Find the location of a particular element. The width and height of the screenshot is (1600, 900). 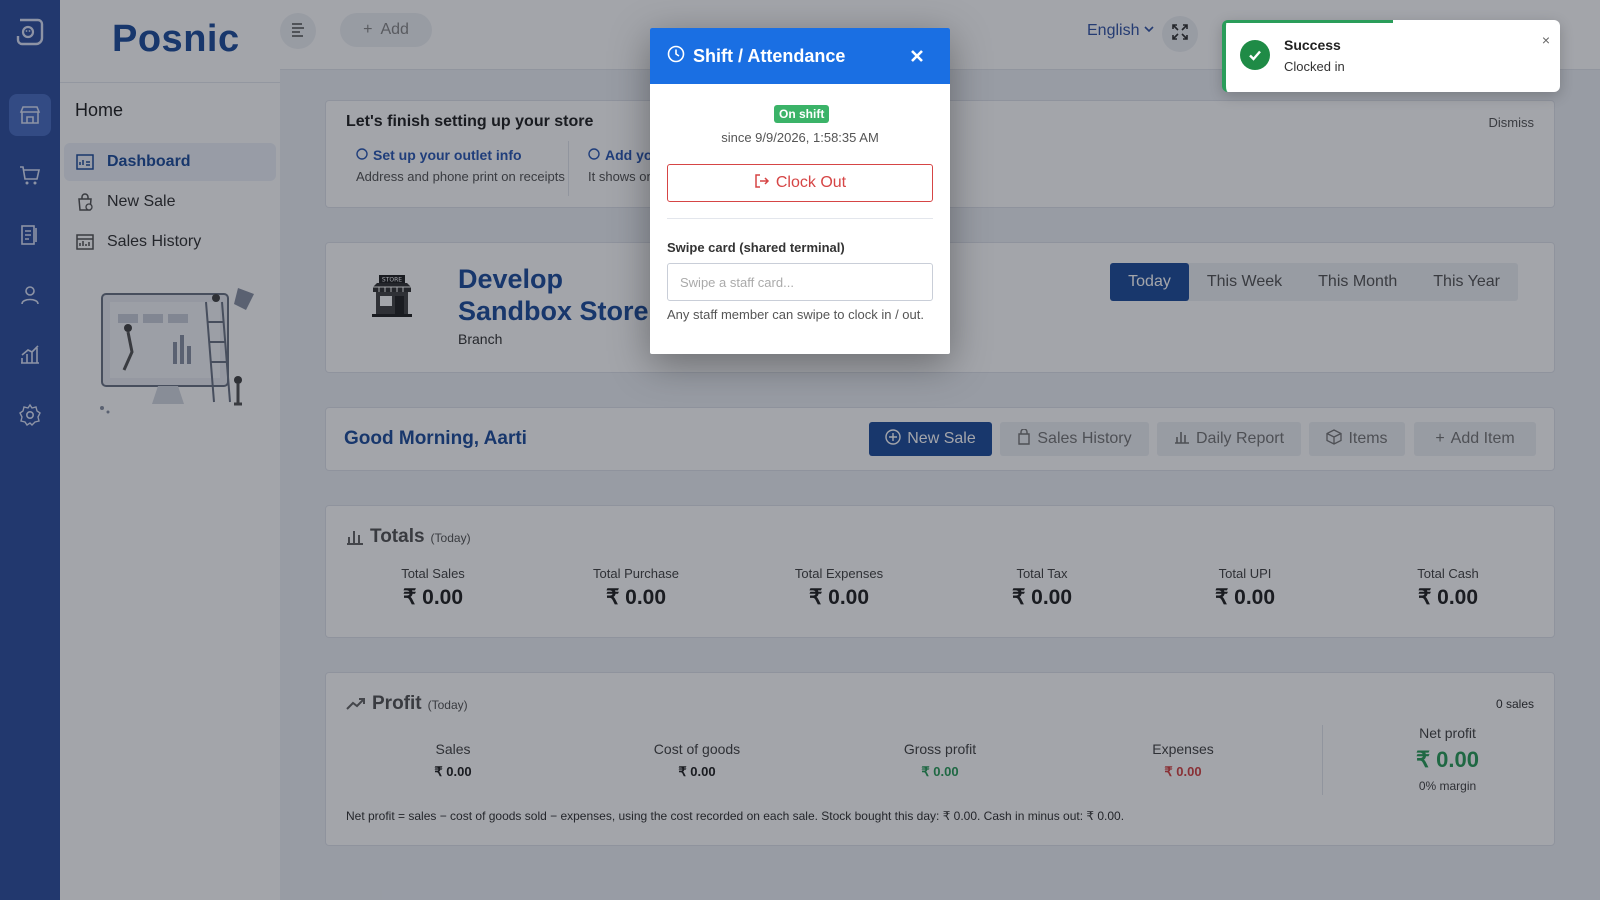

modal-close-button is located at coordinates (917, 56).